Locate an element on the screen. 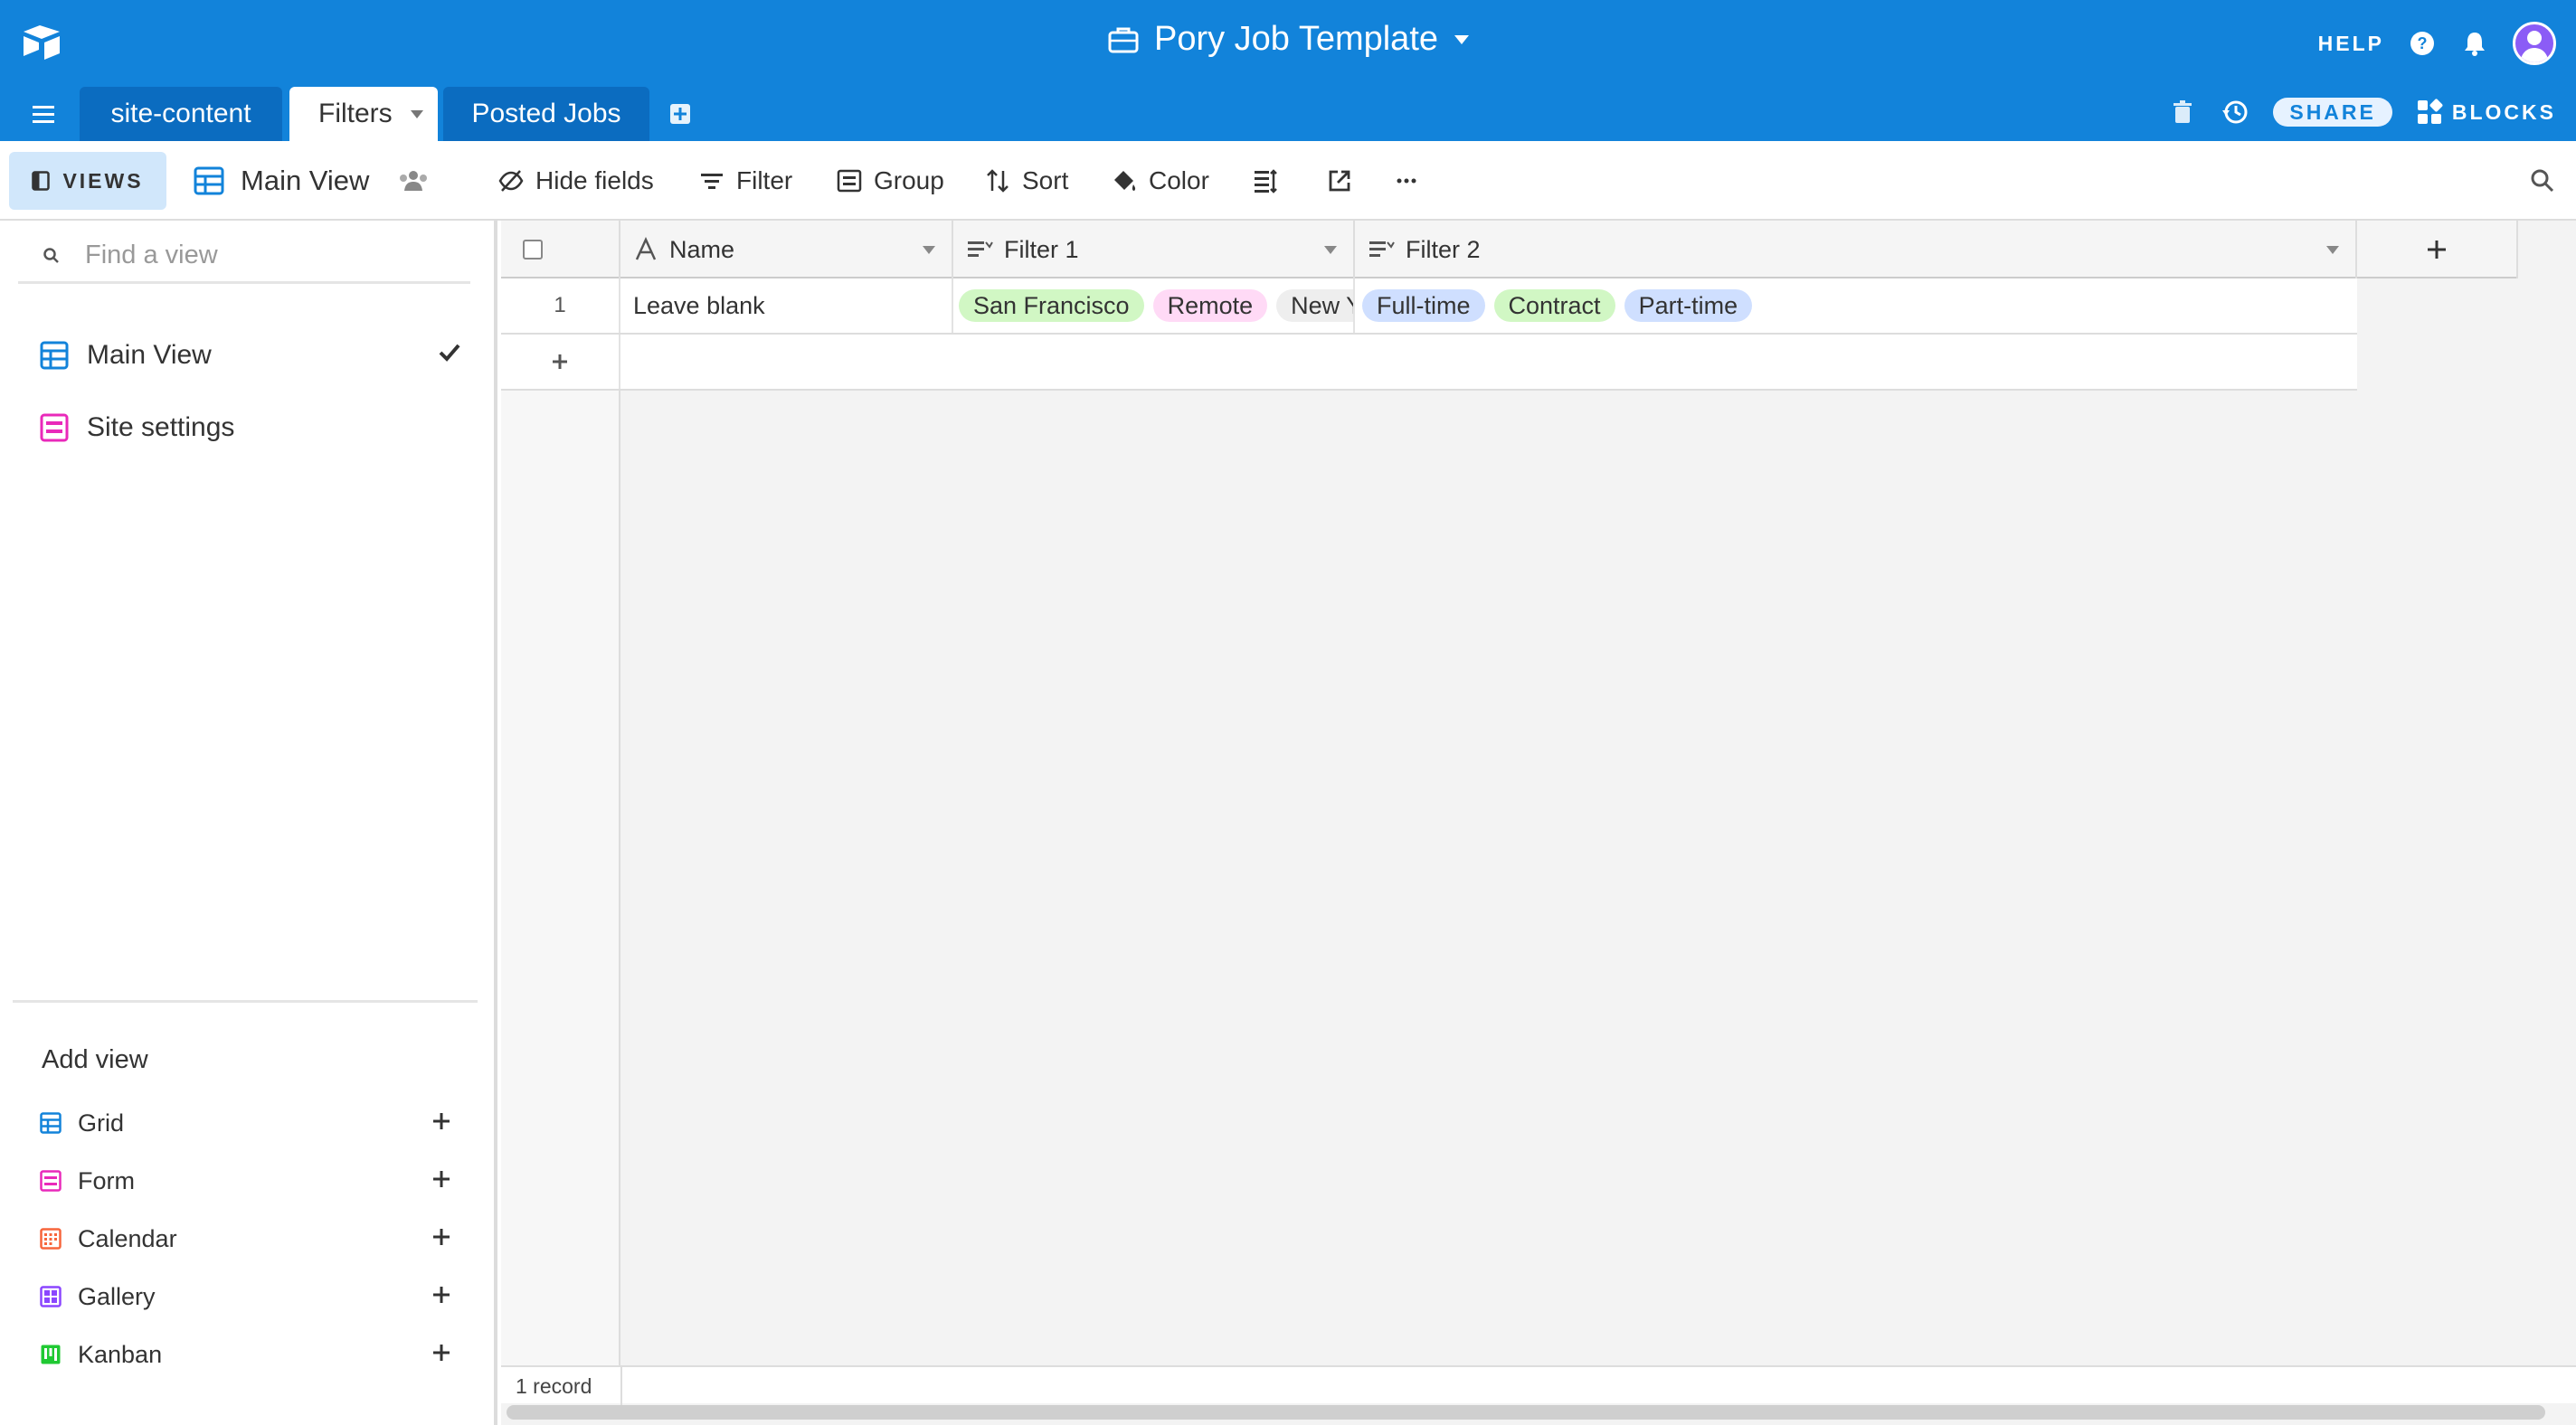 The image size is (2576, 1425). add-view-gallery: Gallery is located at coordinates (246, 1297).